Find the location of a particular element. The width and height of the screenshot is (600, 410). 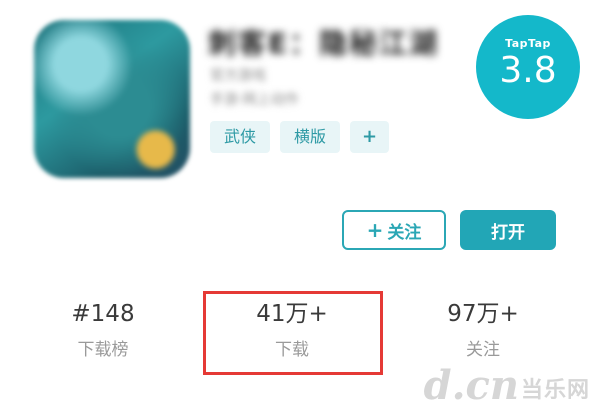

stat-follows-value: 97万+ is located at coordinates (483, 314).